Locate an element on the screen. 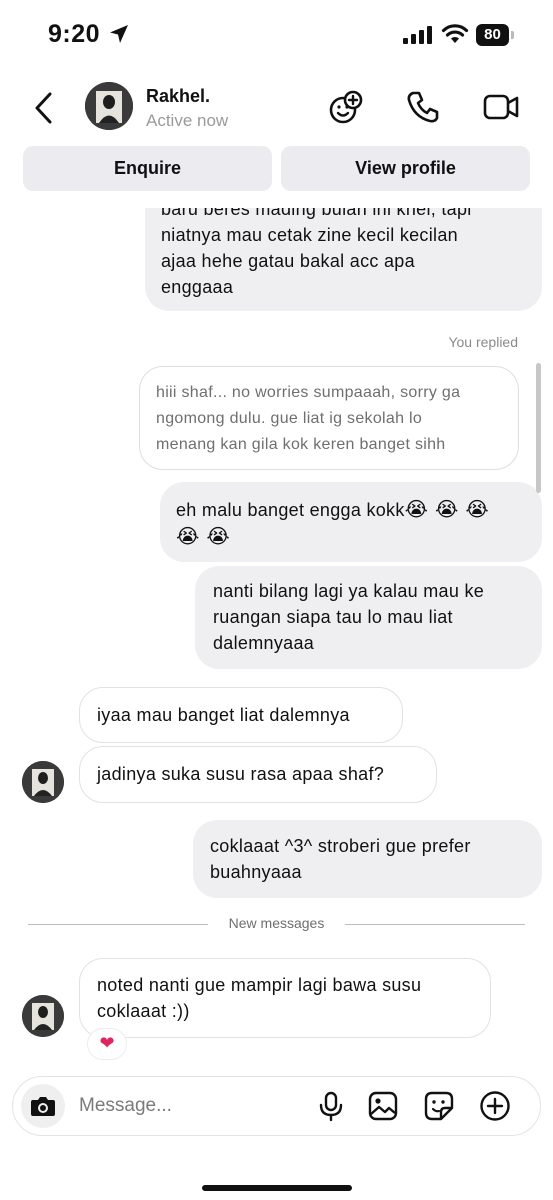 The height and width of the screenshot is (1200, 553). heart-reaction: ❤ is located at coordinates (107, 1044).